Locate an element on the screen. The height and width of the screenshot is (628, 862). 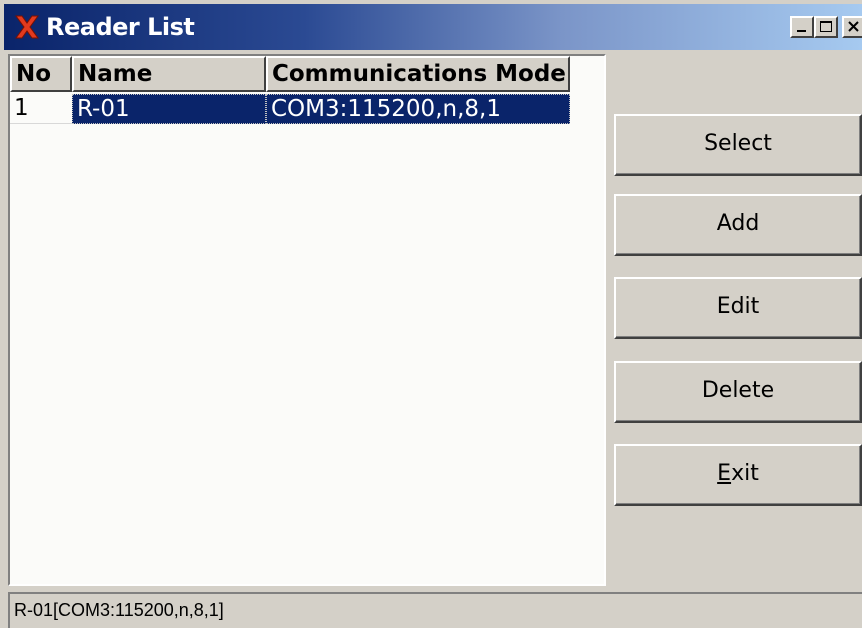
column-header-no: No is located at coordinates (41, 74).